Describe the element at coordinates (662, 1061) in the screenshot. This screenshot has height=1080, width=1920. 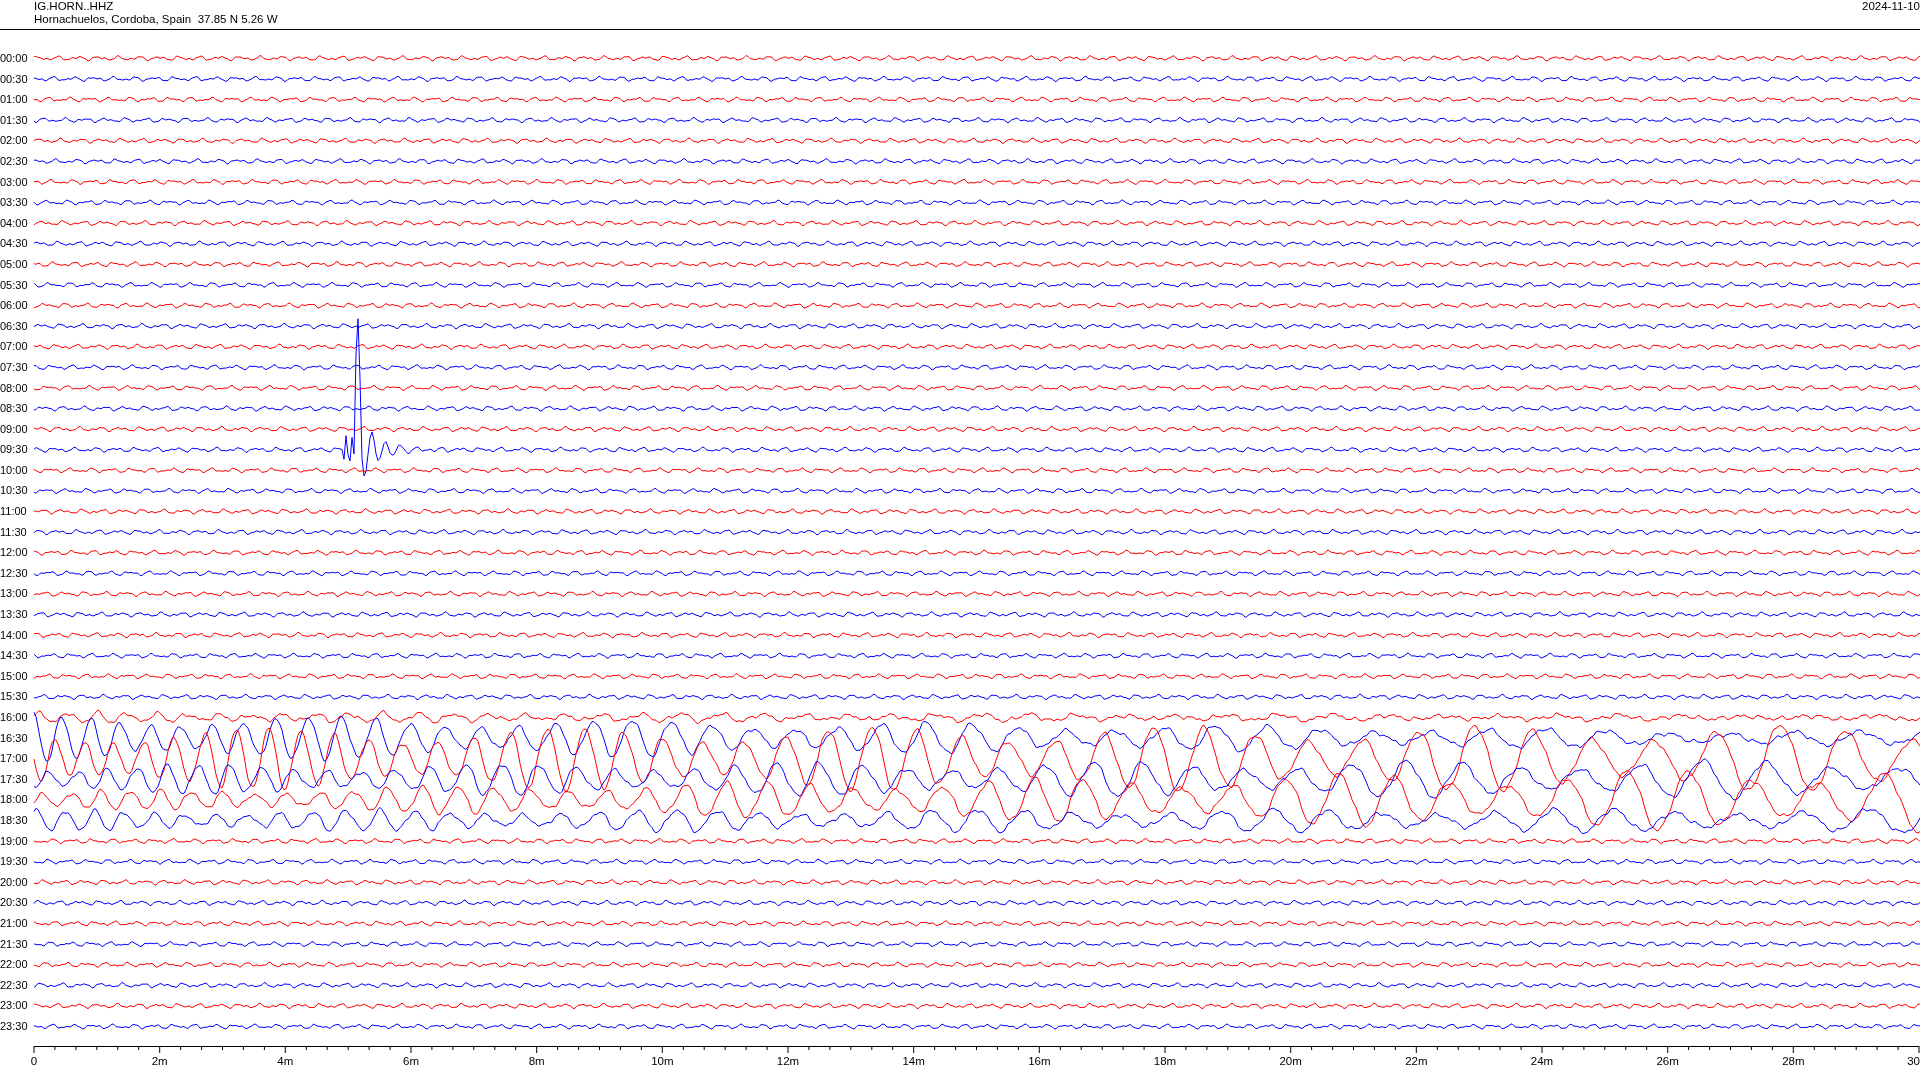
I see `axis-tick-label: 10m` at that location.